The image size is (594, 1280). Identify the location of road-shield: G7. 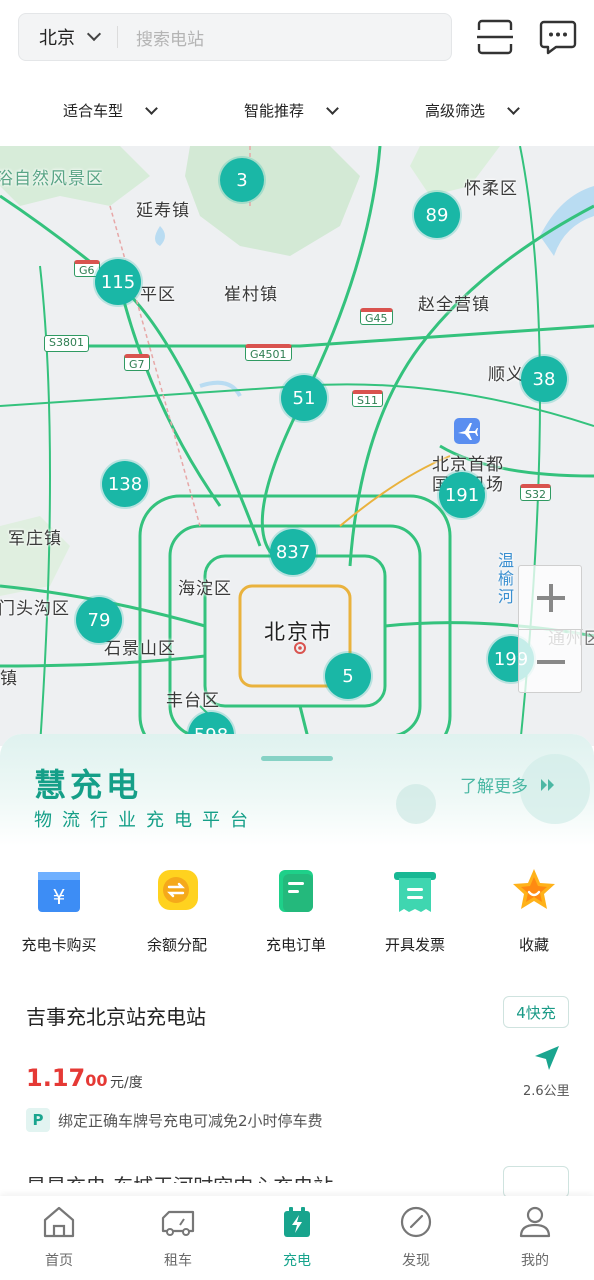
(137, 362).